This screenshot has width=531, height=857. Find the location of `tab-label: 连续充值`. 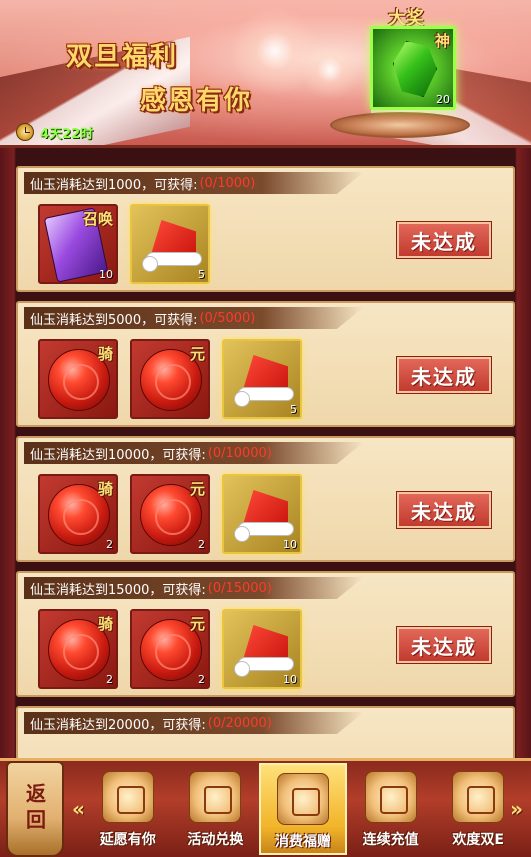

tab-label: 连续充值 is located at coordinates (390, 840).